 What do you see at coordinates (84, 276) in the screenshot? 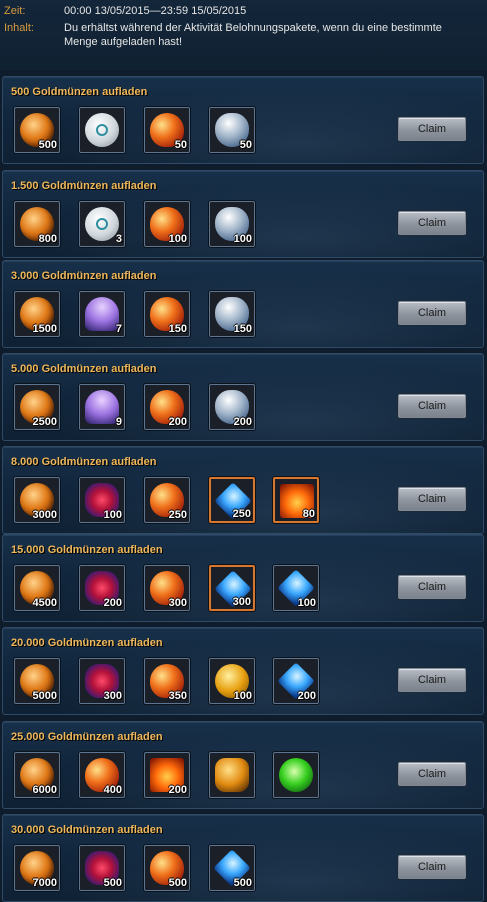
I see `tier-title: 3.000 Goldmünzen aufladen` at bounding box center [84, 276].